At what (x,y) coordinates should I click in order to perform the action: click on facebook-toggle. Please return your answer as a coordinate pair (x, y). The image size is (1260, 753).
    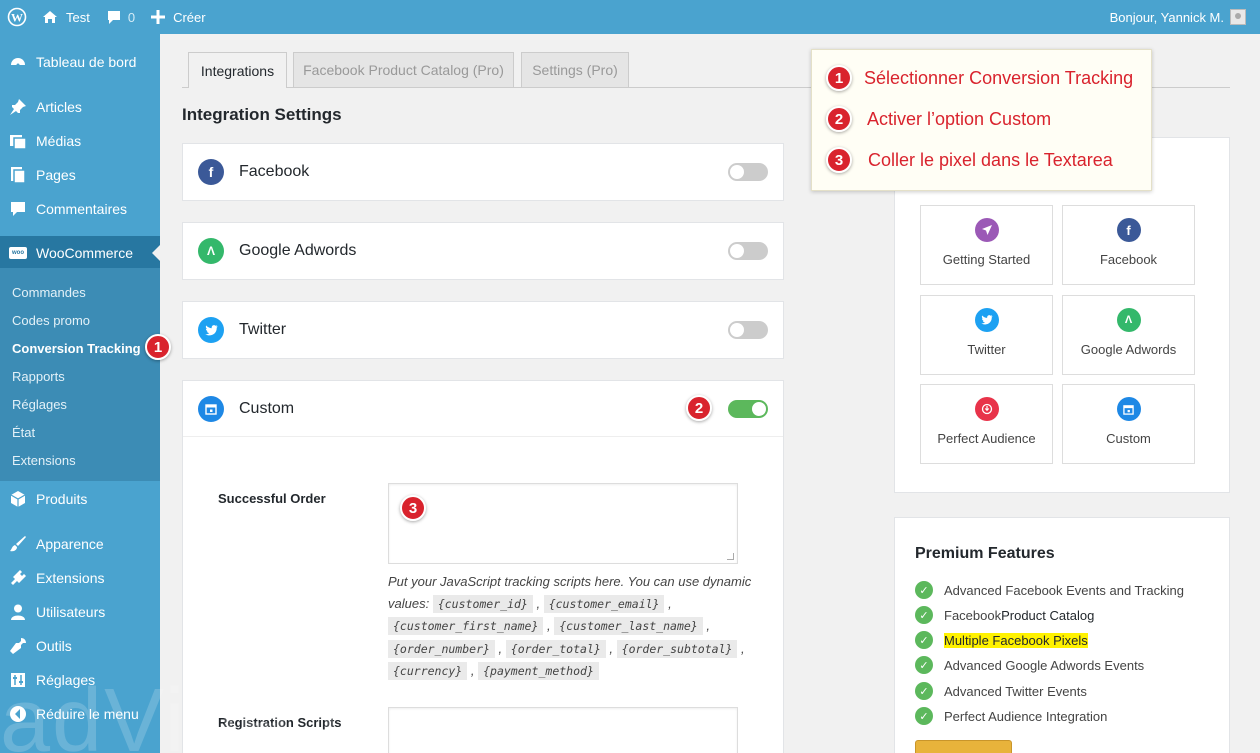
    Looking at the image, I should click on (748, 172).